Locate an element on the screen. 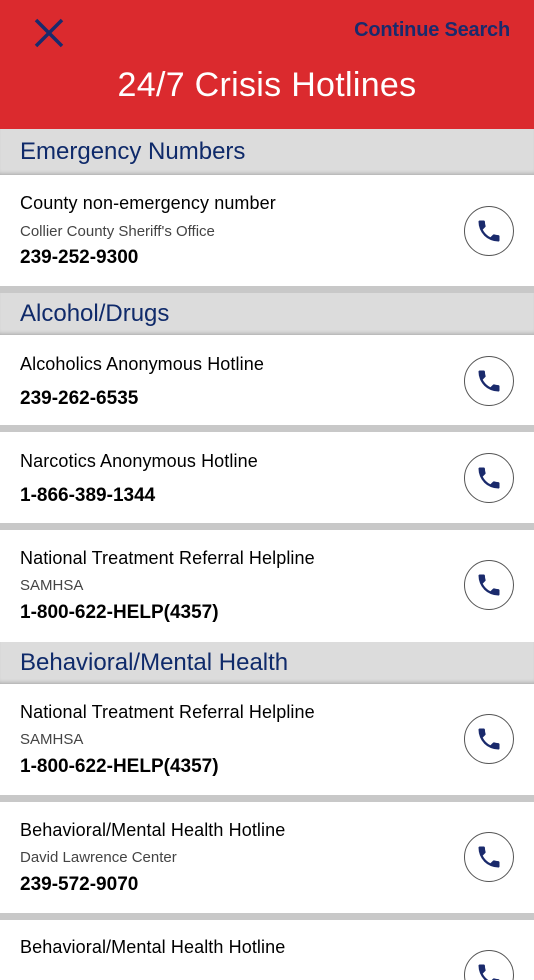 The width and height of the screenshot is (534, 980). hotline-organization: David Lawrence Center is located at coordinates (98, 857).